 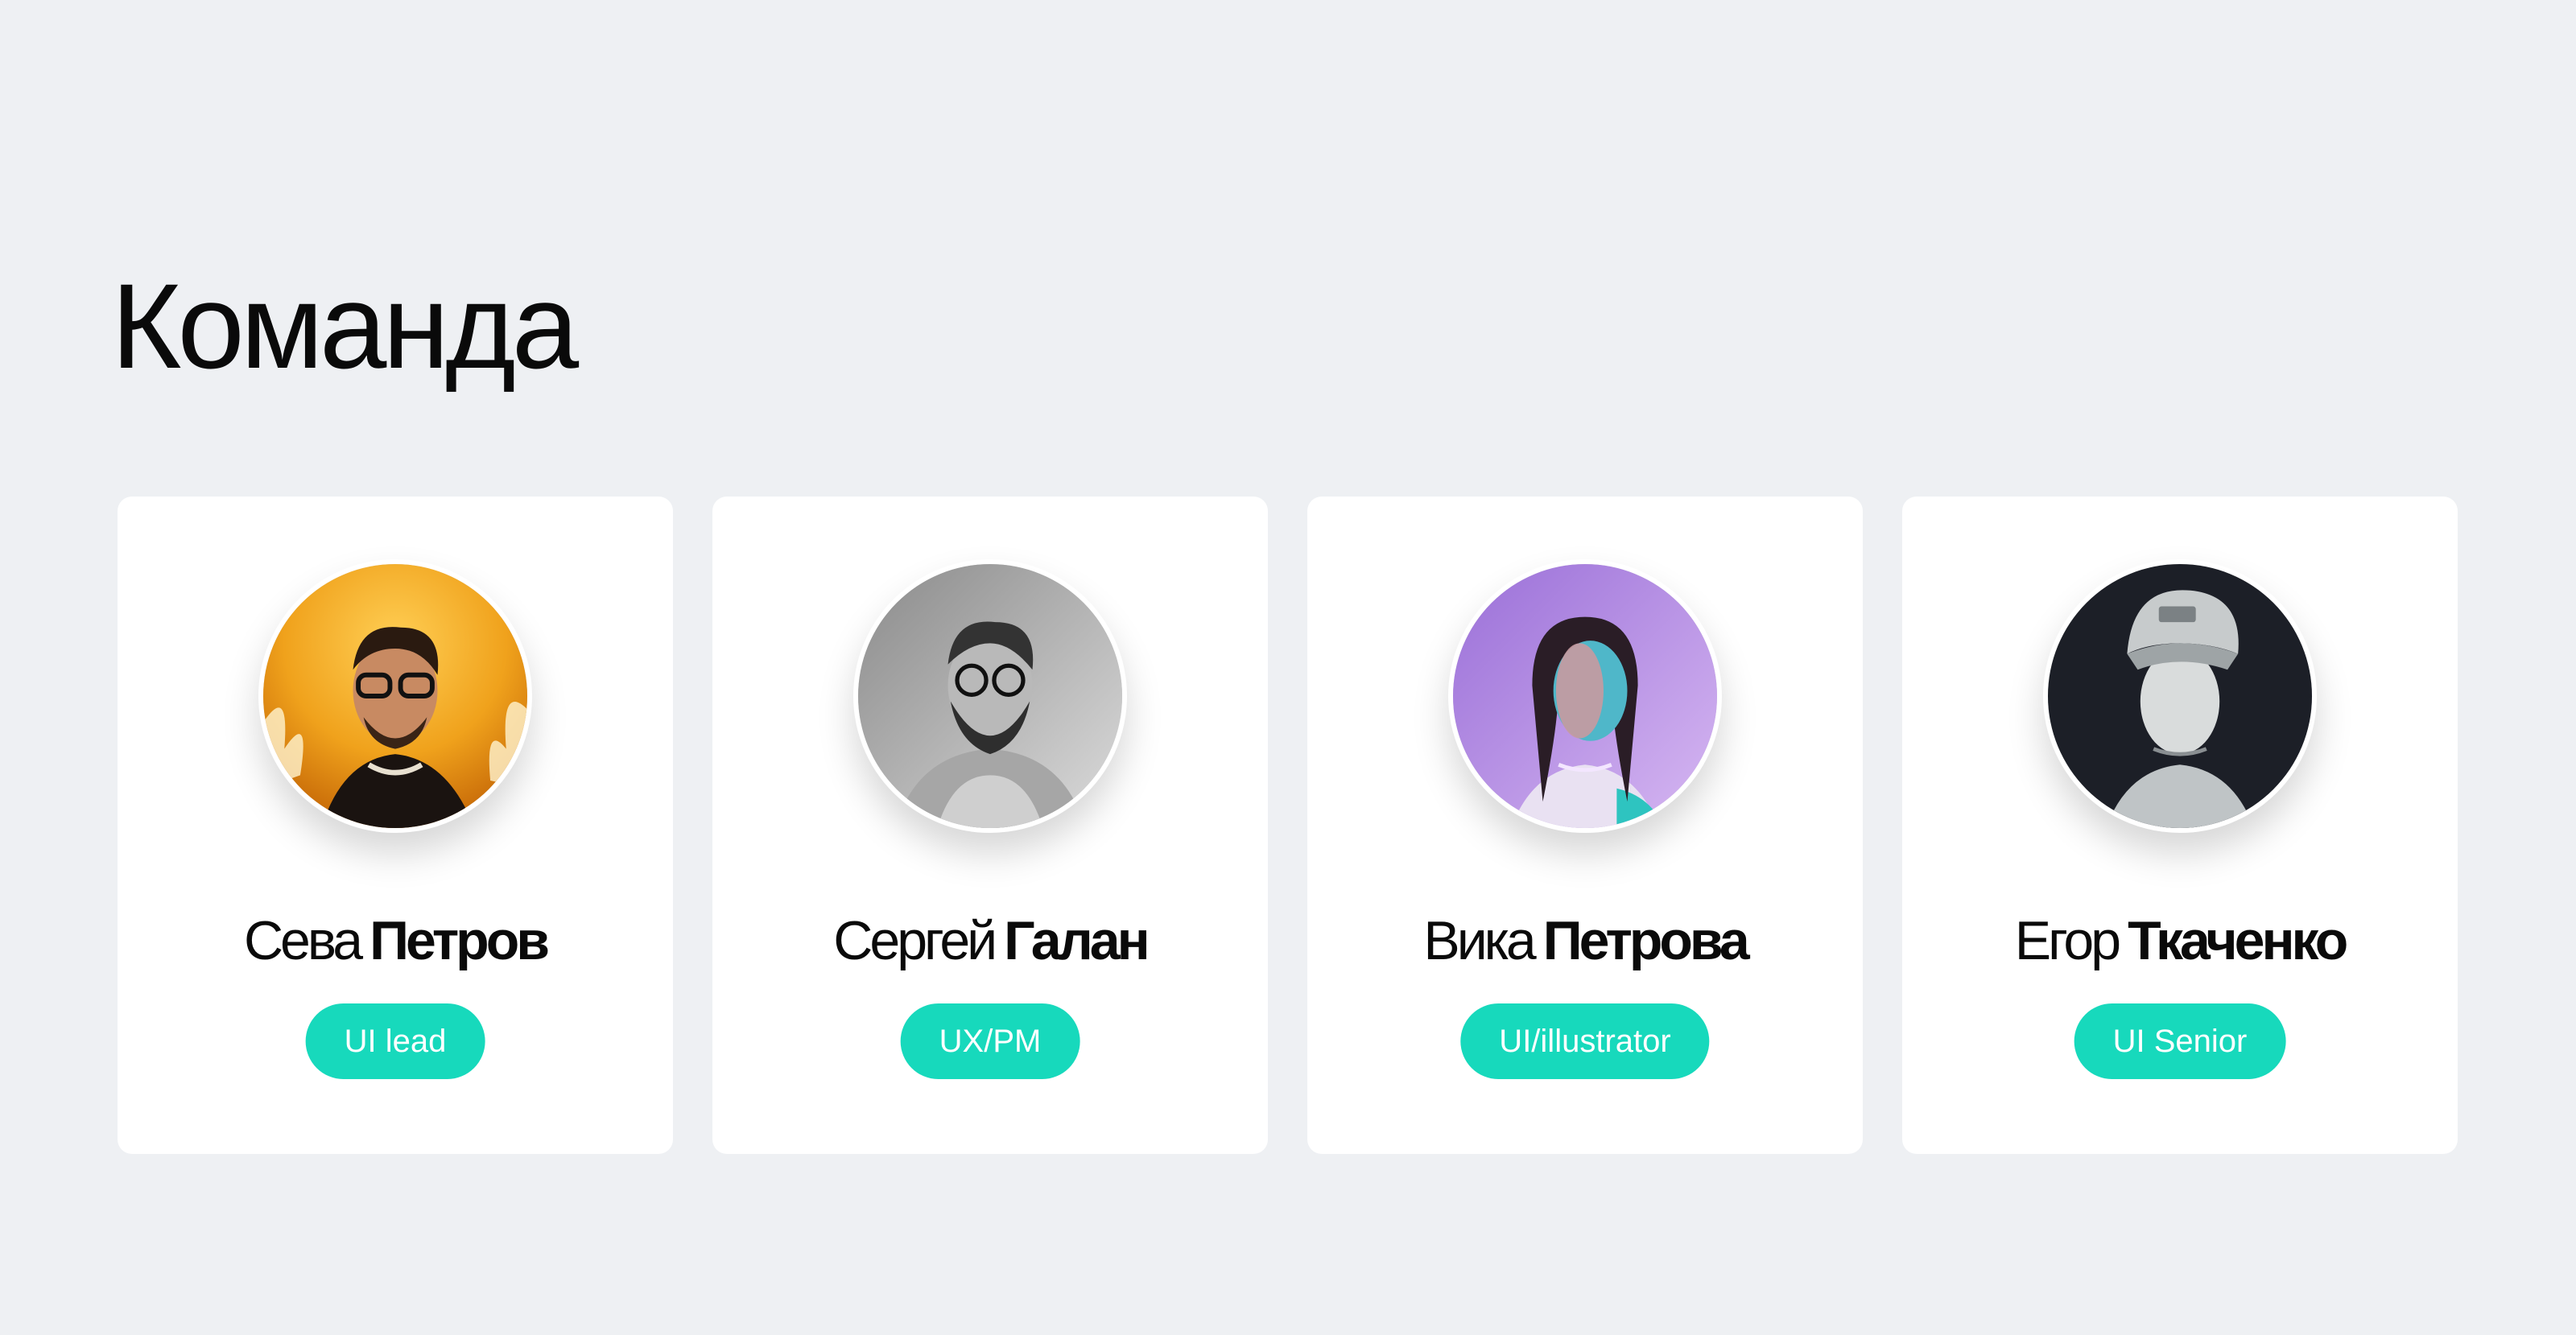 What do you see at coordinates (345, 325) in the screenshot?
I see `page-title: Команда` at bounding box center [345, 325].